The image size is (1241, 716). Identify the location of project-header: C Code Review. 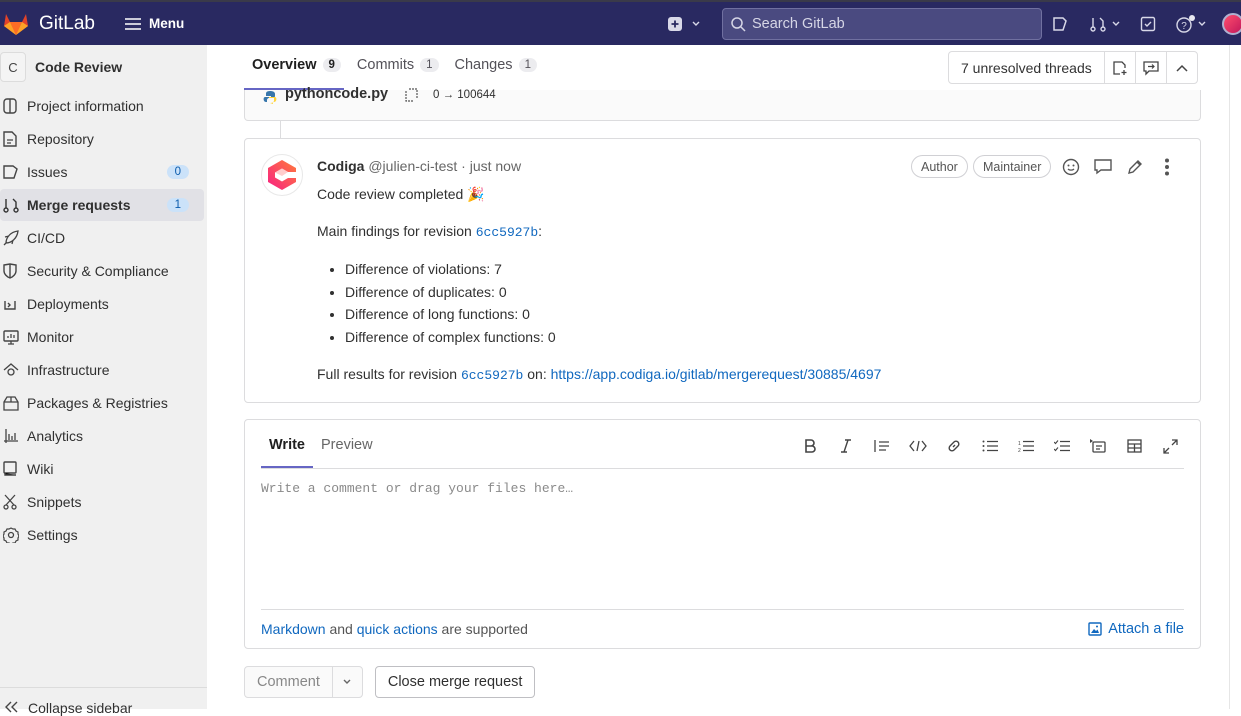
(103, 67).